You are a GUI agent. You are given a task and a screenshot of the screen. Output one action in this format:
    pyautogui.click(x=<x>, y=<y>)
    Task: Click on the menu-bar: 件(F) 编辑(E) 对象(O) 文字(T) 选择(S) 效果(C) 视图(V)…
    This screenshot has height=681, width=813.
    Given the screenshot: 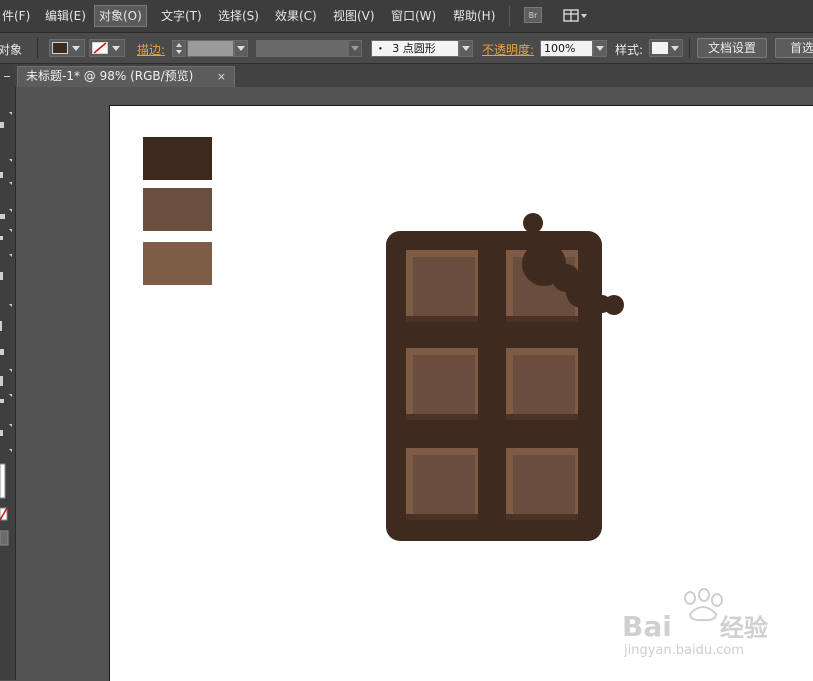 What is the action you would take?
    pyautogui.click(x=406, y=16)
    